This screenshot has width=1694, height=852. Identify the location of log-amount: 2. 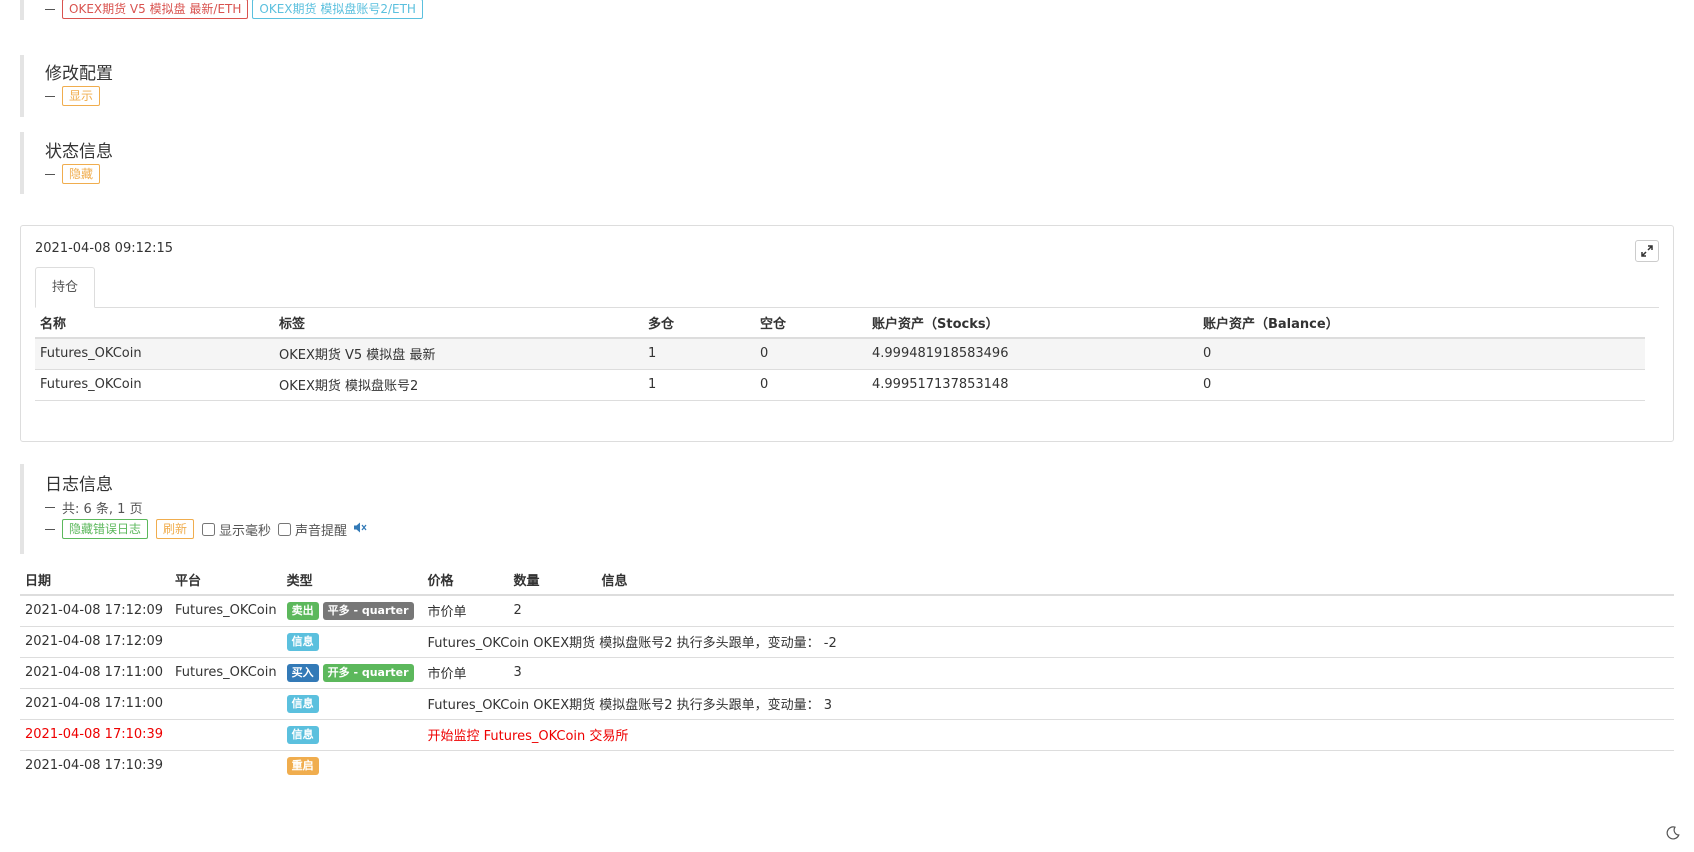
(552, 611).